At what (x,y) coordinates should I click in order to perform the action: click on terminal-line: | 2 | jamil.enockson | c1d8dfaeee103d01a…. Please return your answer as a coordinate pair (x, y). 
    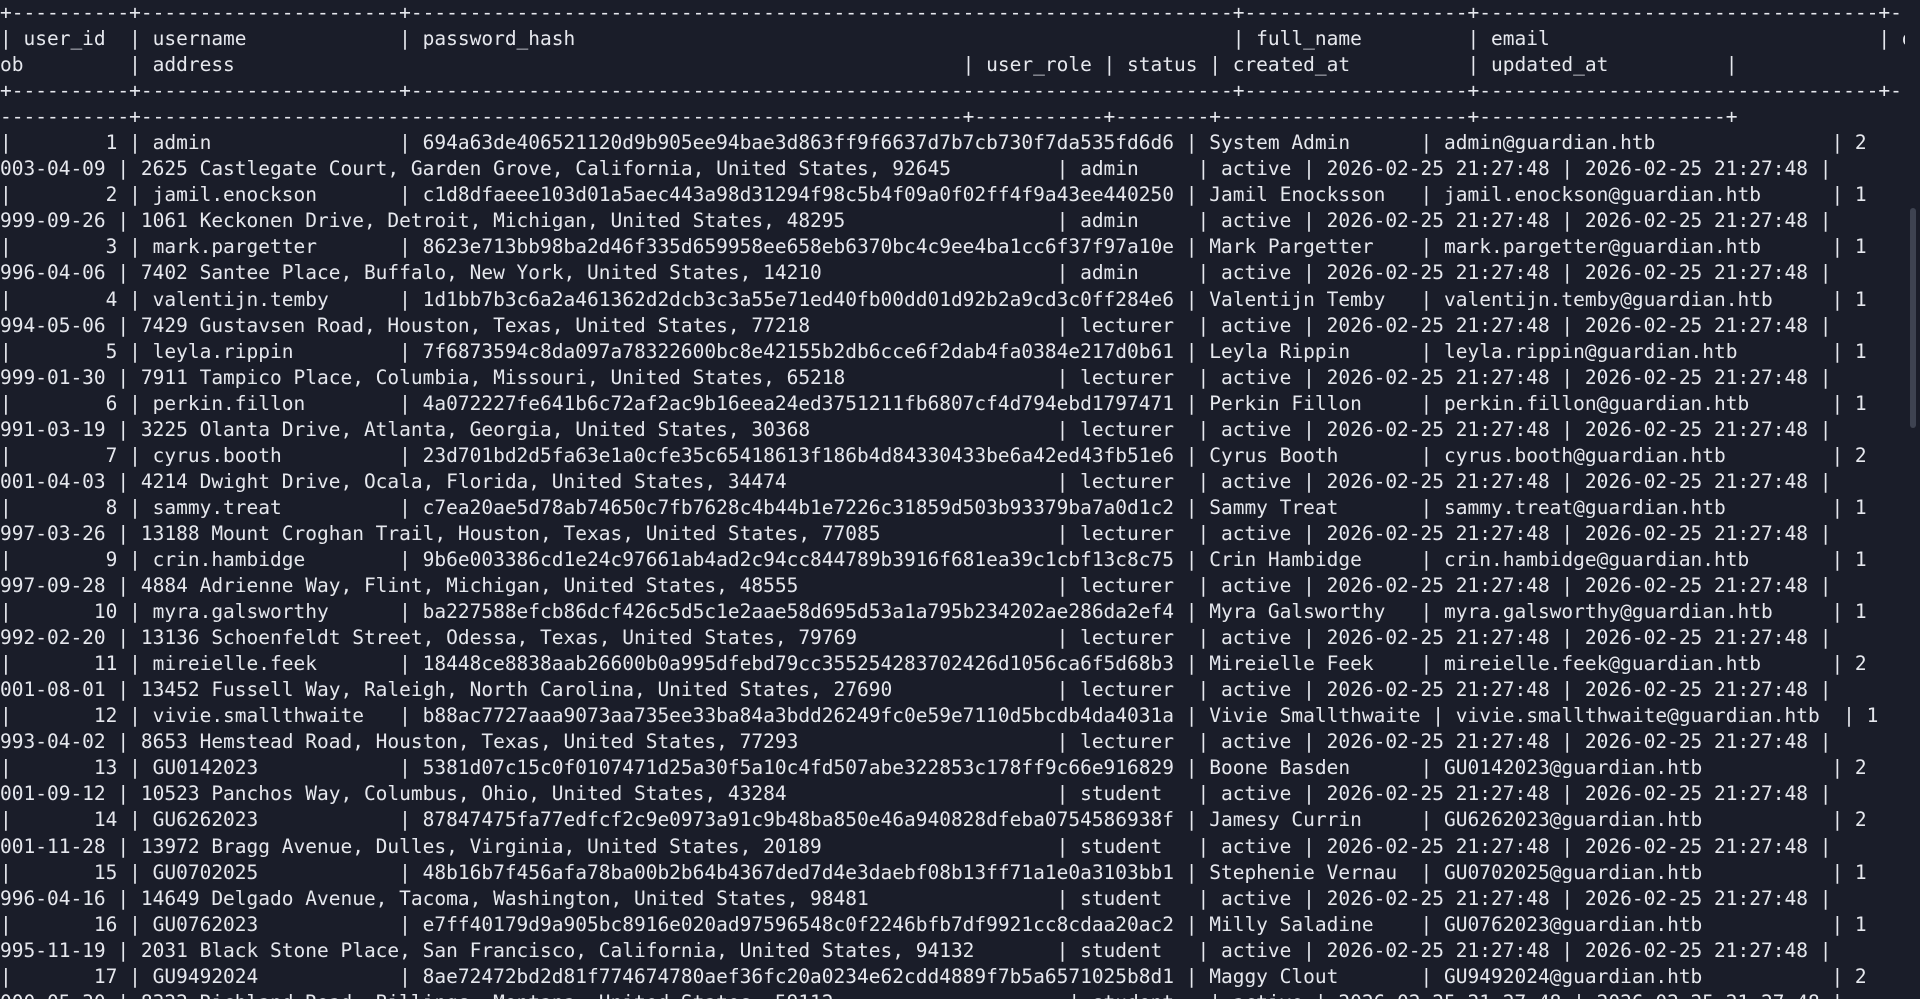
    Looking at the image, I should click on (933, 195).